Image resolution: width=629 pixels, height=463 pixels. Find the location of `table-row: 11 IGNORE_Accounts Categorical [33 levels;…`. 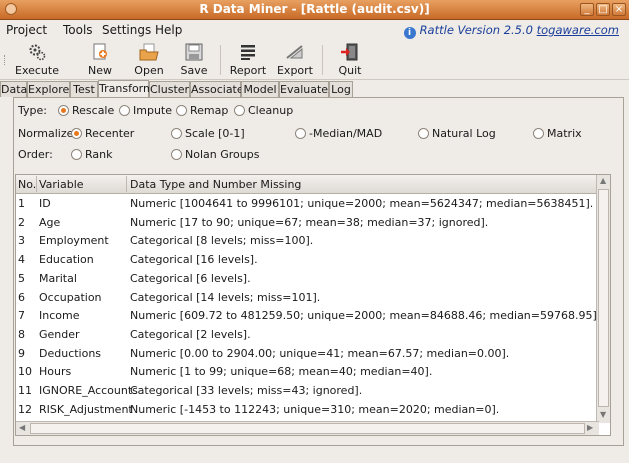

table-row: 11 IGNORE_Accounts Categorical [33 levels;… is located at coordinates (307, 390).